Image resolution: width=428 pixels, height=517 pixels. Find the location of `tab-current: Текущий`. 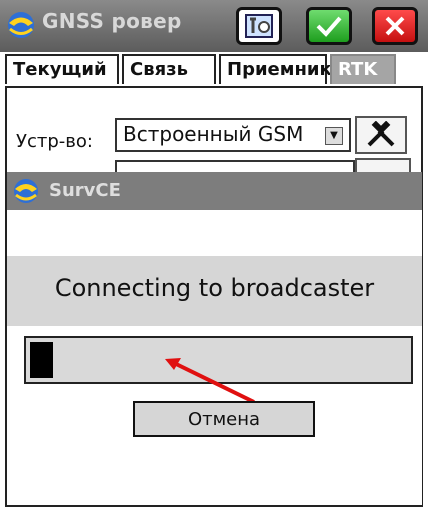

tab-current: Текущий is located at coordinates (62, 69).